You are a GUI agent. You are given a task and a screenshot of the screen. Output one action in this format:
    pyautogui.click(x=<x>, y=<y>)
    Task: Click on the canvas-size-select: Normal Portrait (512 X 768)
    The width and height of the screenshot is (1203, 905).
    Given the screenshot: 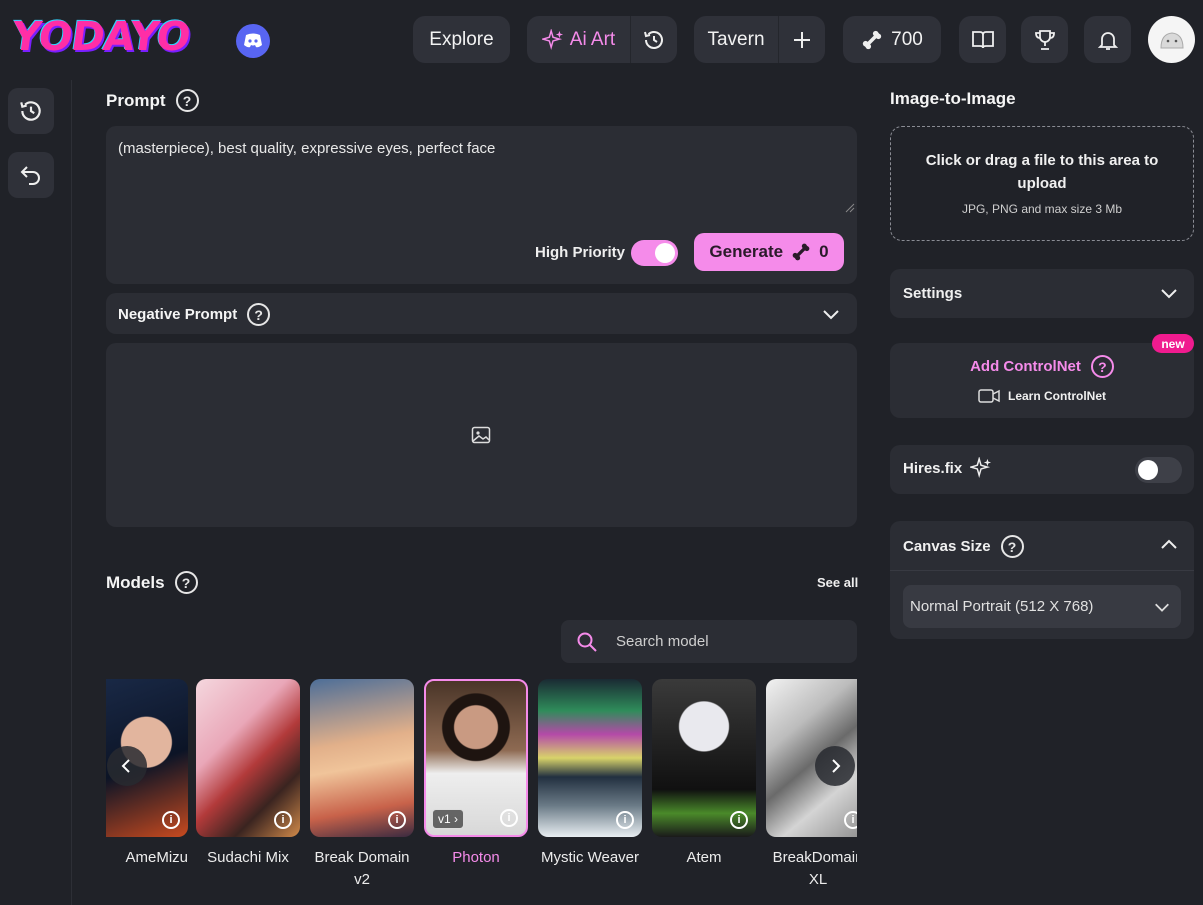 What is the action you would take?
    pyautogui.click(x=1042, y=606)
    